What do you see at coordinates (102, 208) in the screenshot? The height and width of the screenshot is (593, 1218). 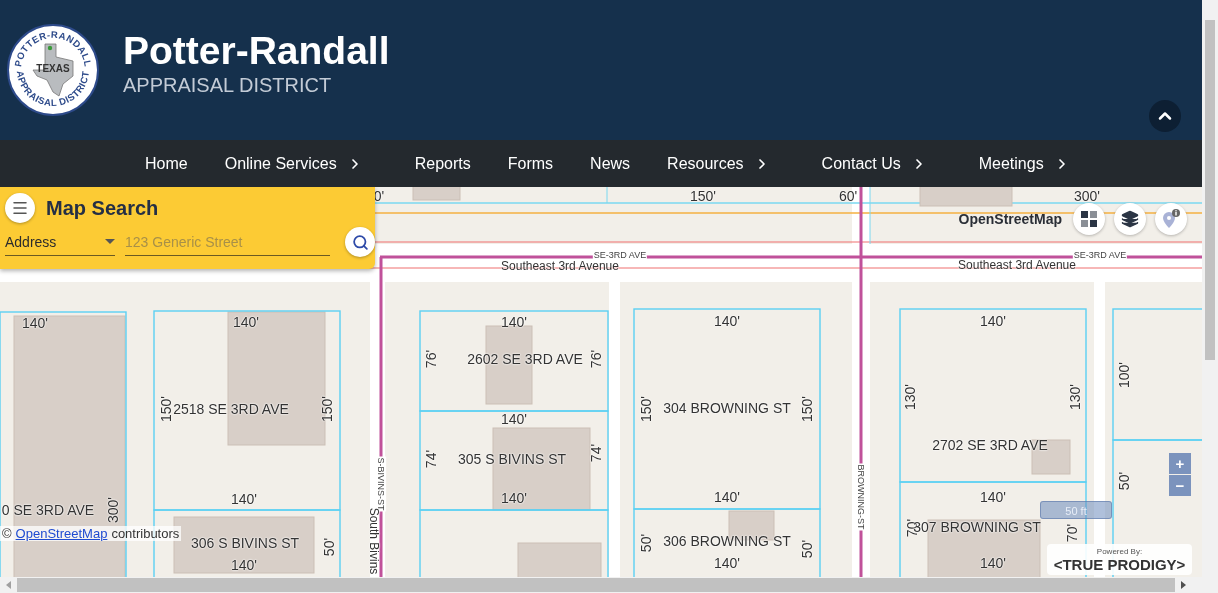 I see `panel-title: Map Search` at bounding box center [102, 208].